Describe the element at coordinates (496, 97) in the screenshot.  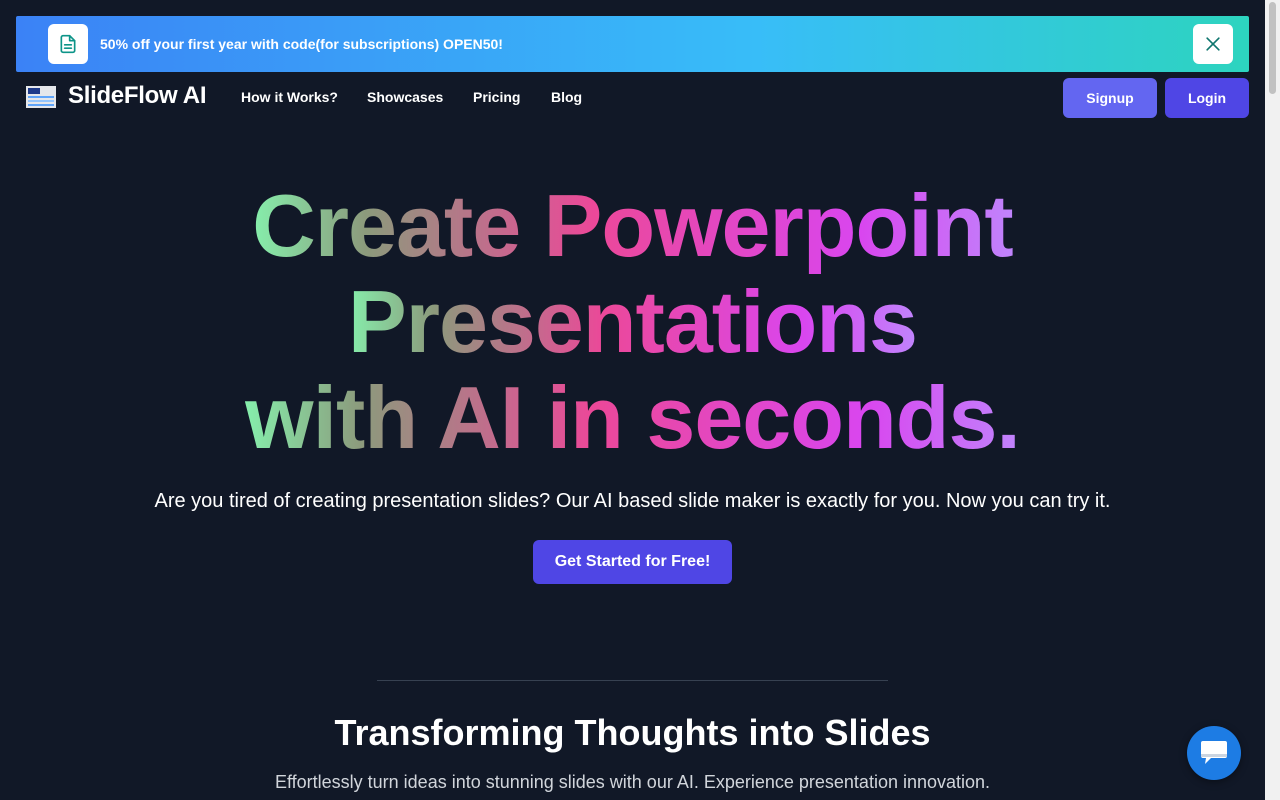
I see `nav-pricing: Pricing` at that location.